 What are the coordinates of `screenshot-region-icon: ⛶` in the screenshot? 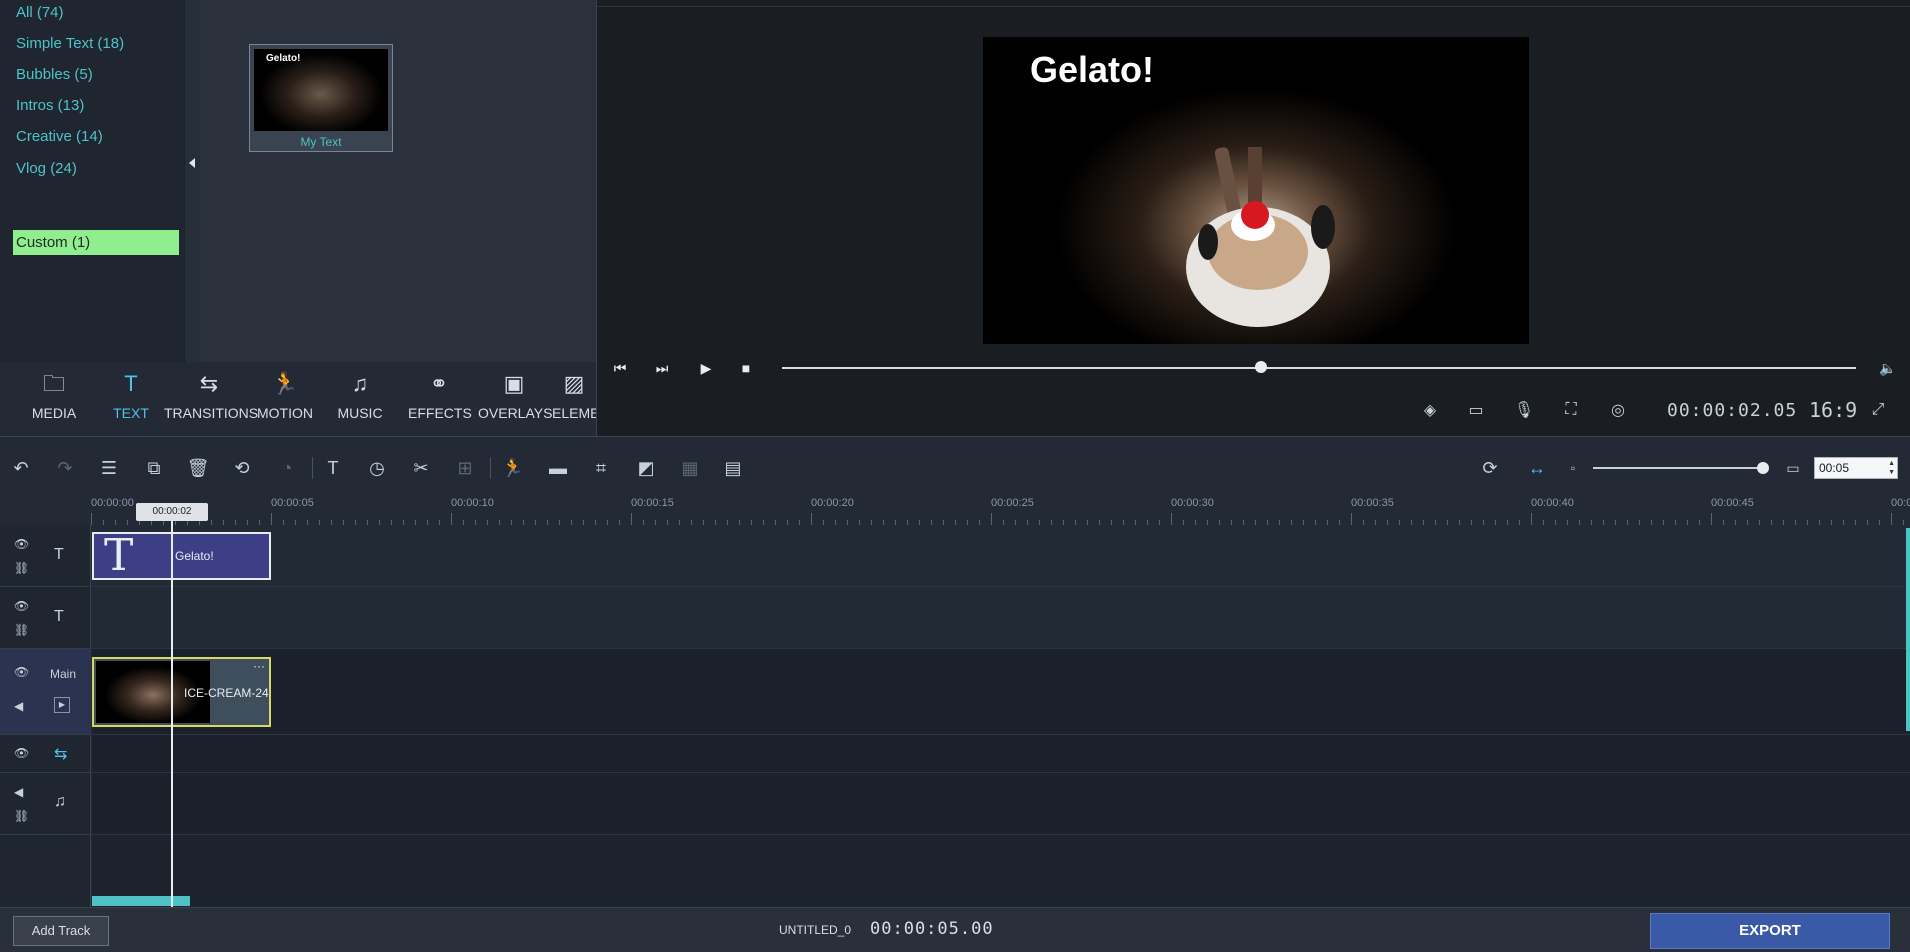 It's located at (1571, 410).